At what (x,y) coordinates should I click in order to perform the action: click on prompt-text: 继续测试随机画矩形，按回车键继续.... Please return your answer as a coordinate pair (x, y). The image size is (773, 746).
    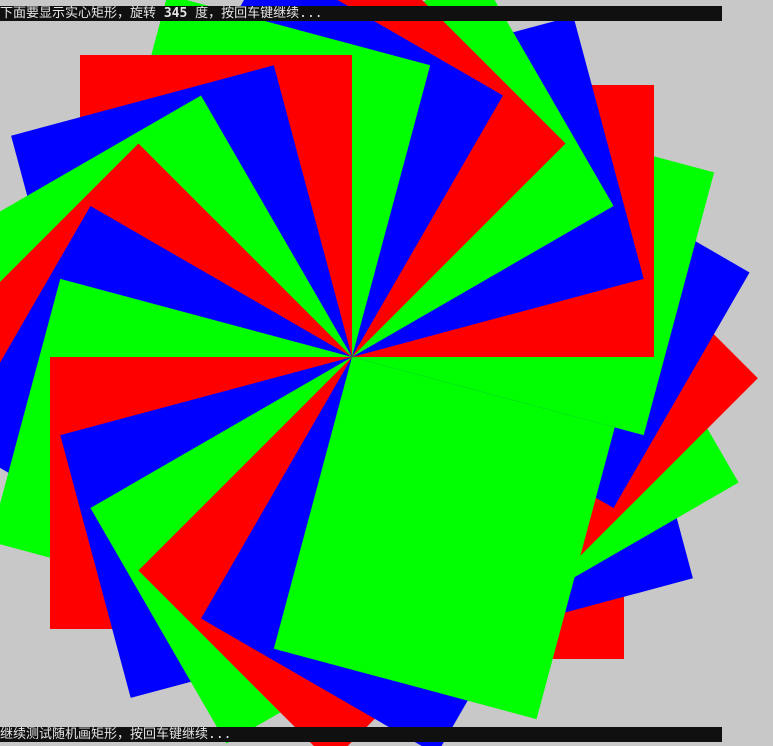
    Looking at the image, I should click on (116, 734).